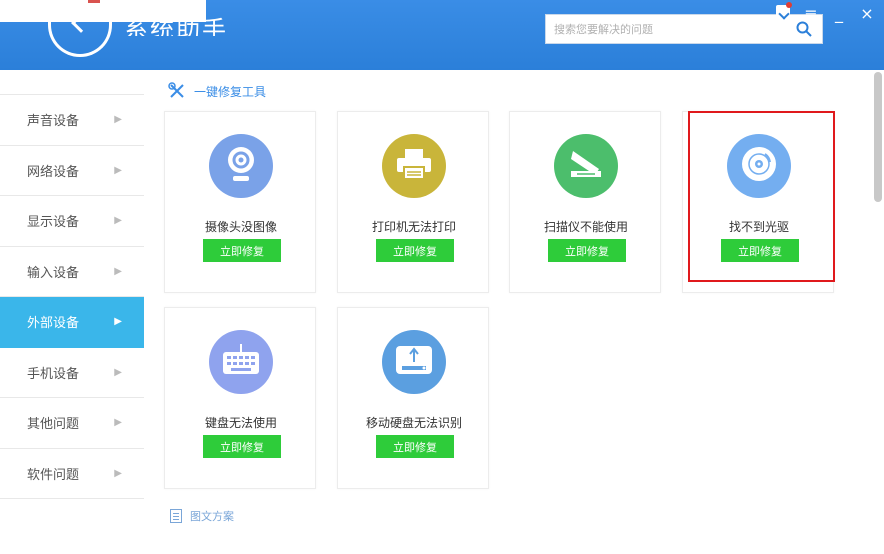 The height and width of the screenshot is (554, 884). What do you see at coordinates (413, 423) in the screenshot?
I see `card-label: 移动硬盘无法识别` at bounding box center [413, 423].